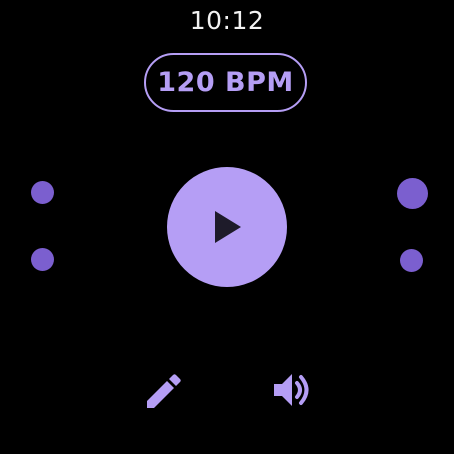 The width and height of the screenshot is (454, 454). I want to click on volume-icon, so click(291, 390).